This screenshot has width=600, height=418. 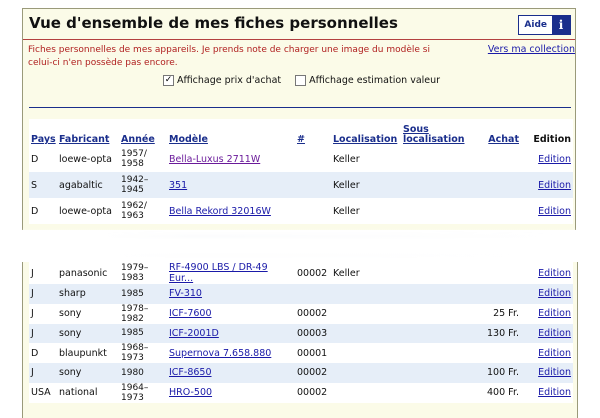 What do you see at coordinates (231, 393) in the screenshot?
I see `cell-model-link: HRO-500` at bounding box center [231, 393].